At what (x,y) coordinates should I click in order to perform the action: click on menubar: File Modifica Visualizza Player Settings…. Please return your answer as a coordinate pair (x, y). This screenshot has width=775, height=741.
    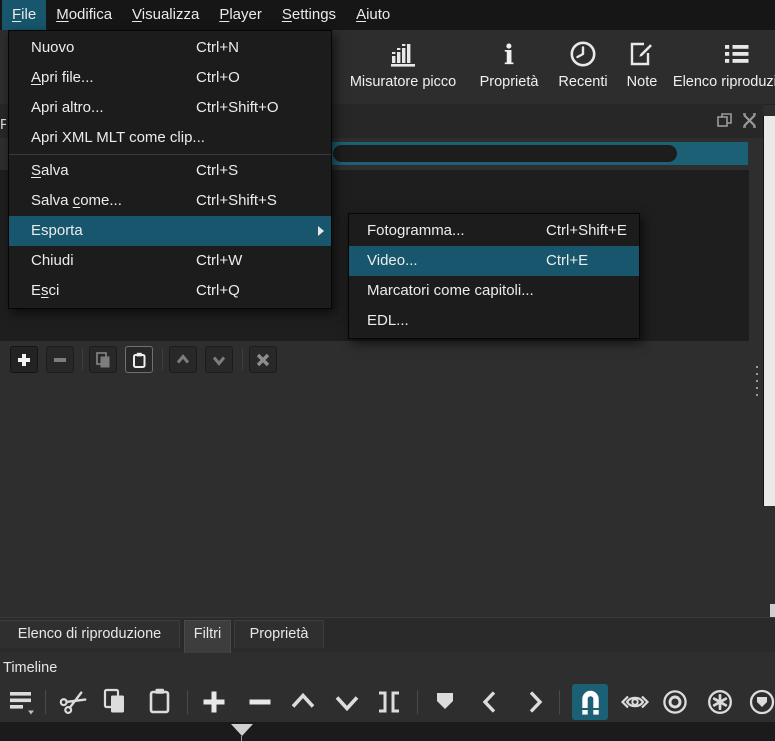
    Looking at the image, I should click on (387, 15).